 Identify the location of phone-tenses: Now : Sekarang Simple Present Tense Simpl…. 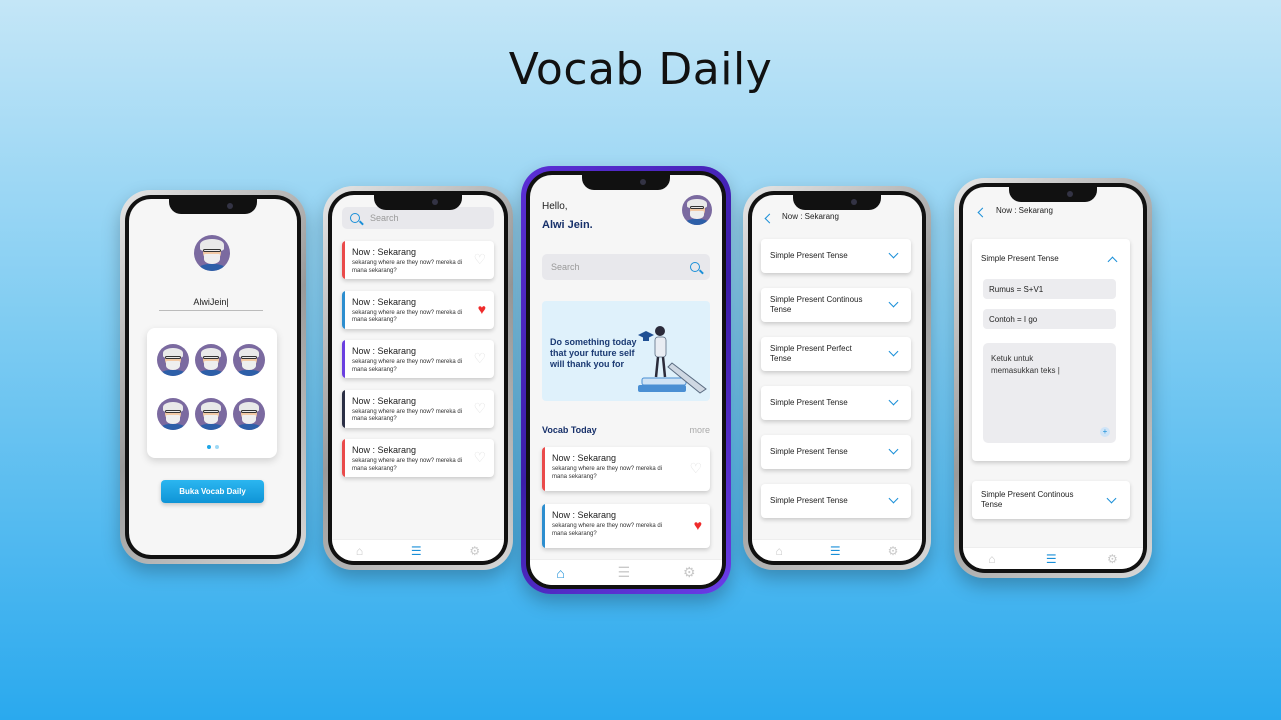
(837, 378).